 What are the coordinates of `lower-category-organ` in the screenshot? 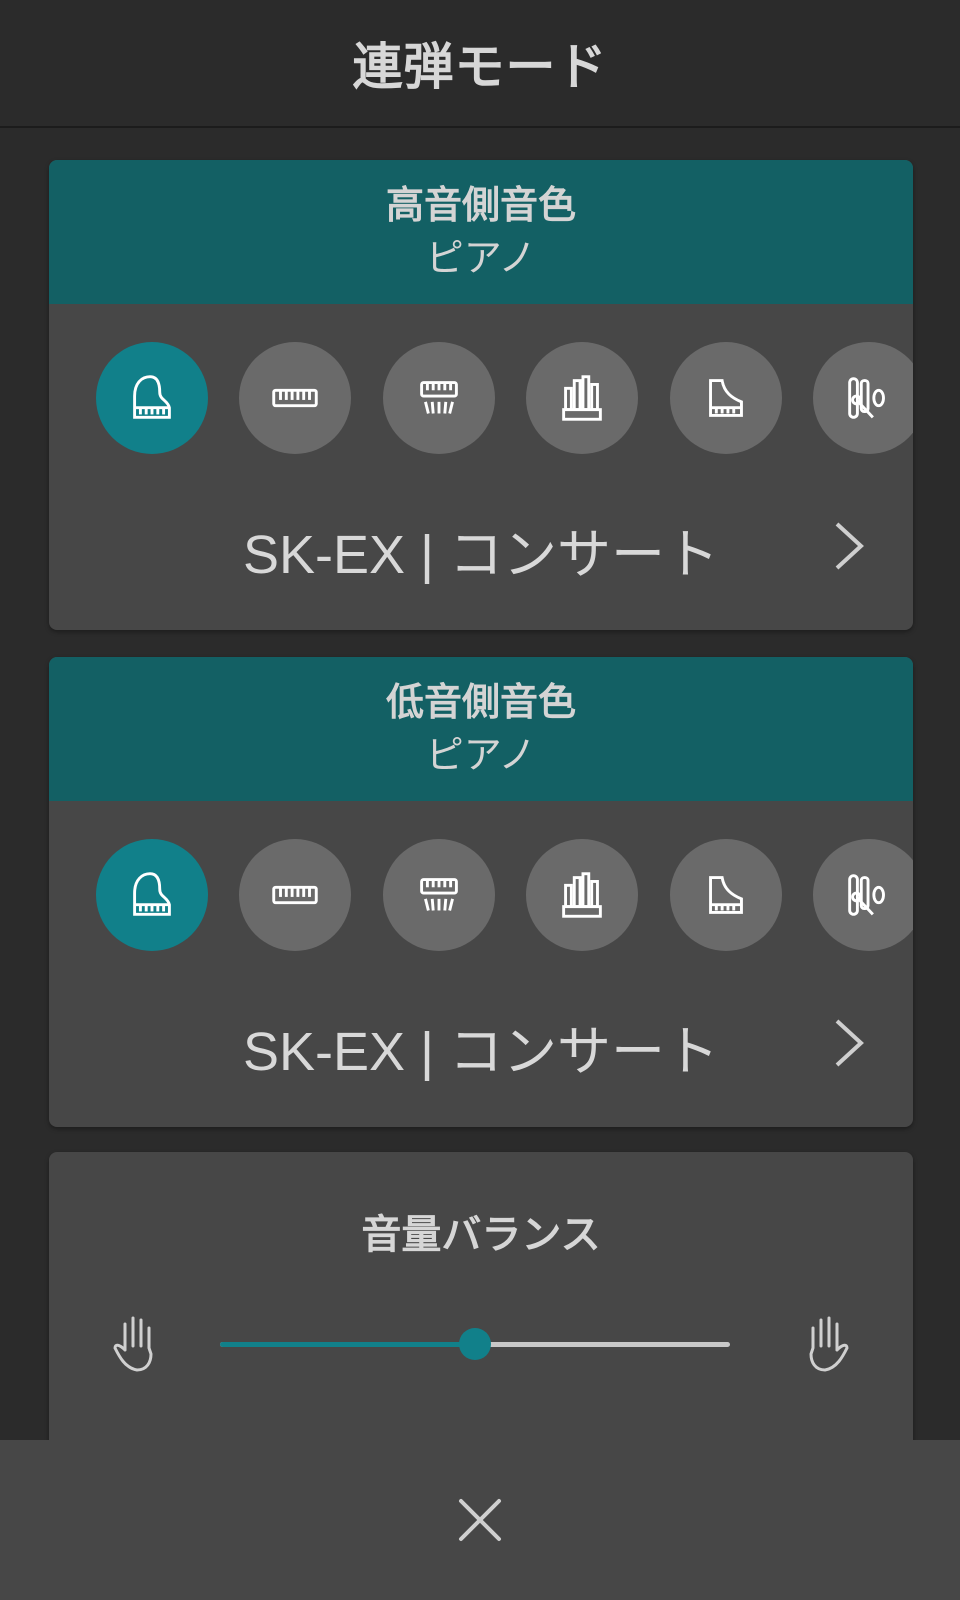 It's located at (582, 895).